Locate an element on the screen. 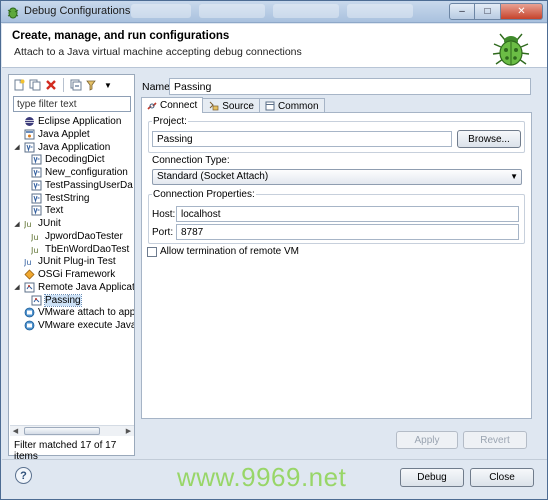  tree-item-label: Remote Java Applicatio is located at coordinates (86, 287).